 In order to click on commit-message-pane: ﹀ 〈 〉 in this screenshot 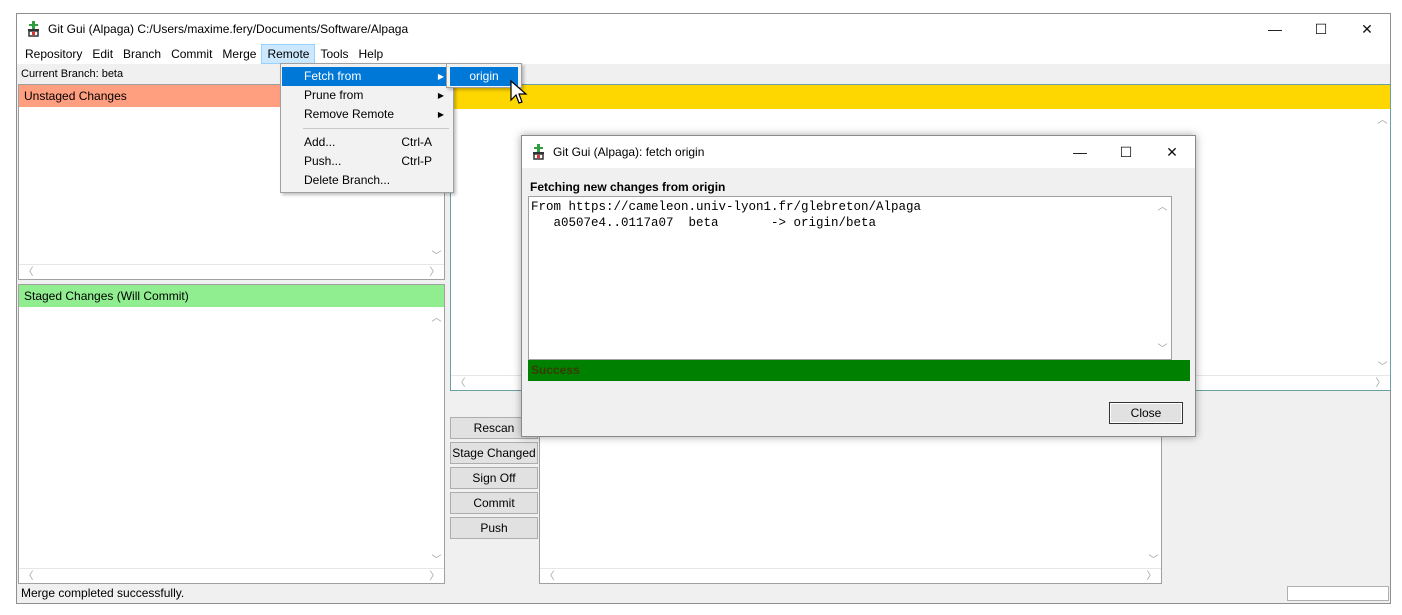, I will do `click(850, 509)`.